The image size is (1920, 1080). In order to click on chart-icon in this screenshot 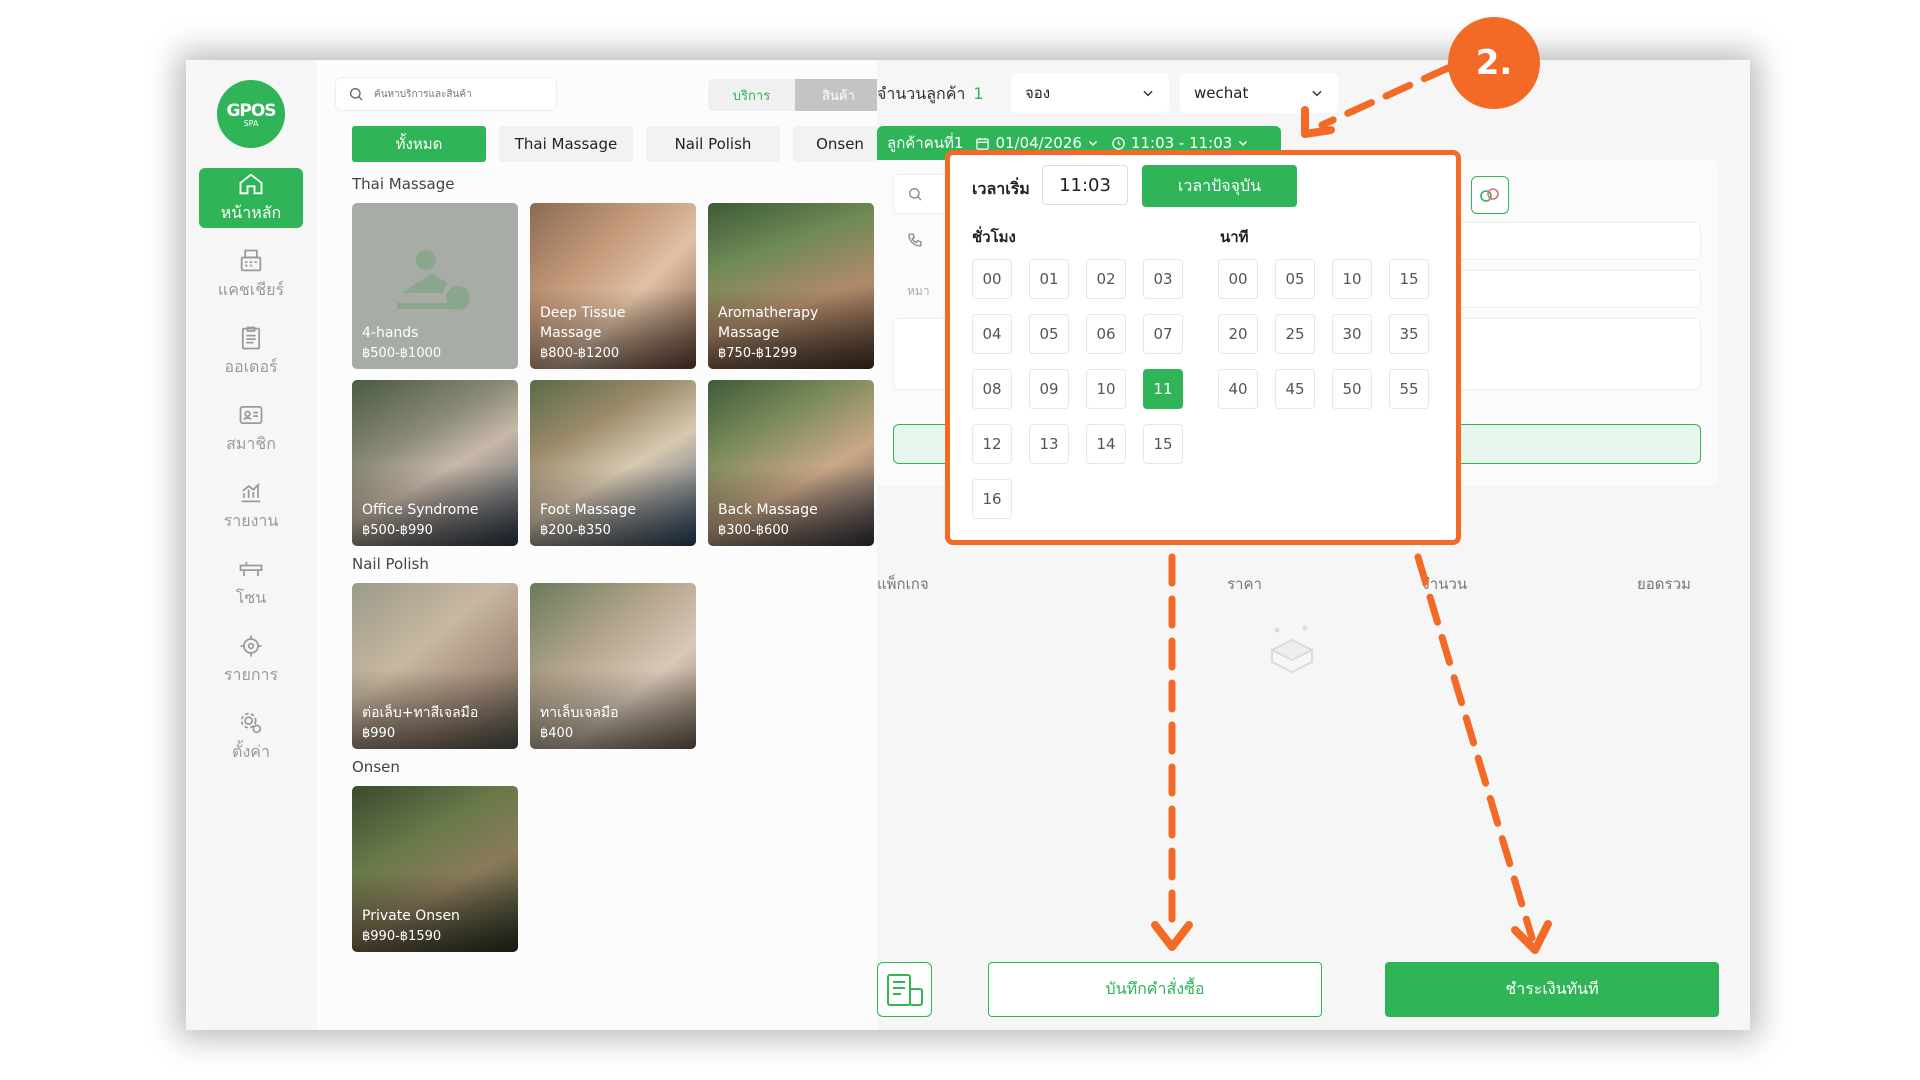, I will do `click(251, 493)`.